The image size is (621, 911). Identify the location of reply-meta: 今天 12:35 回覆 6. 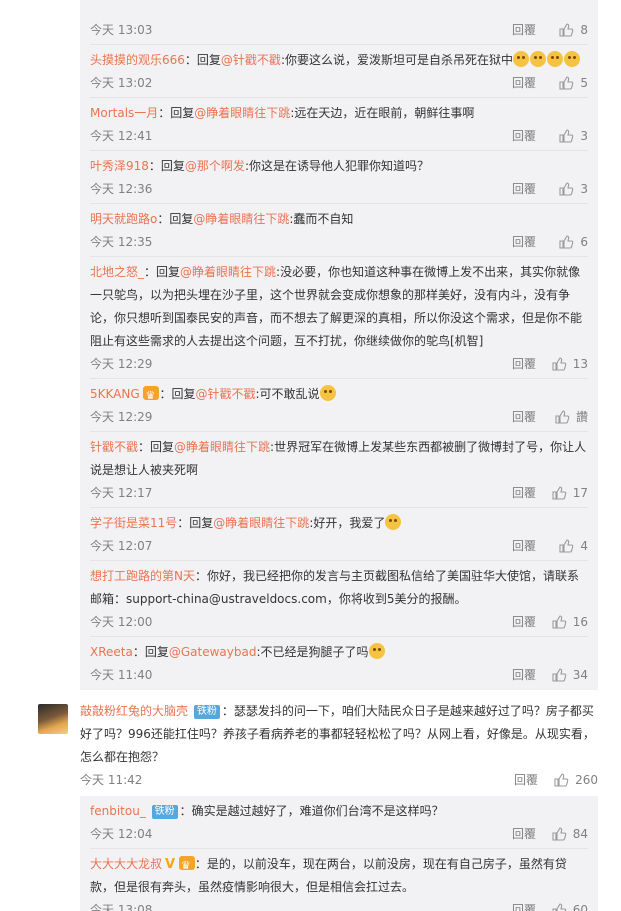
(339, 242).